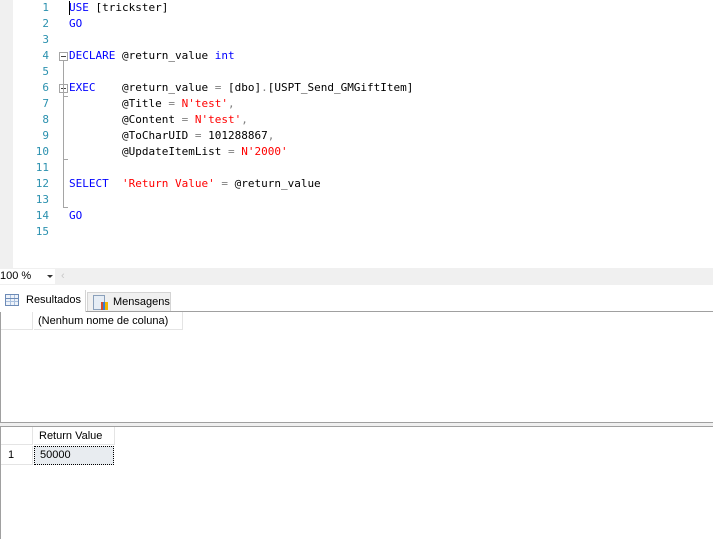 Image resolution: width=713 pixels, height=539 pixels. I want to click on code-line: 14 GO, so click(356, 216).